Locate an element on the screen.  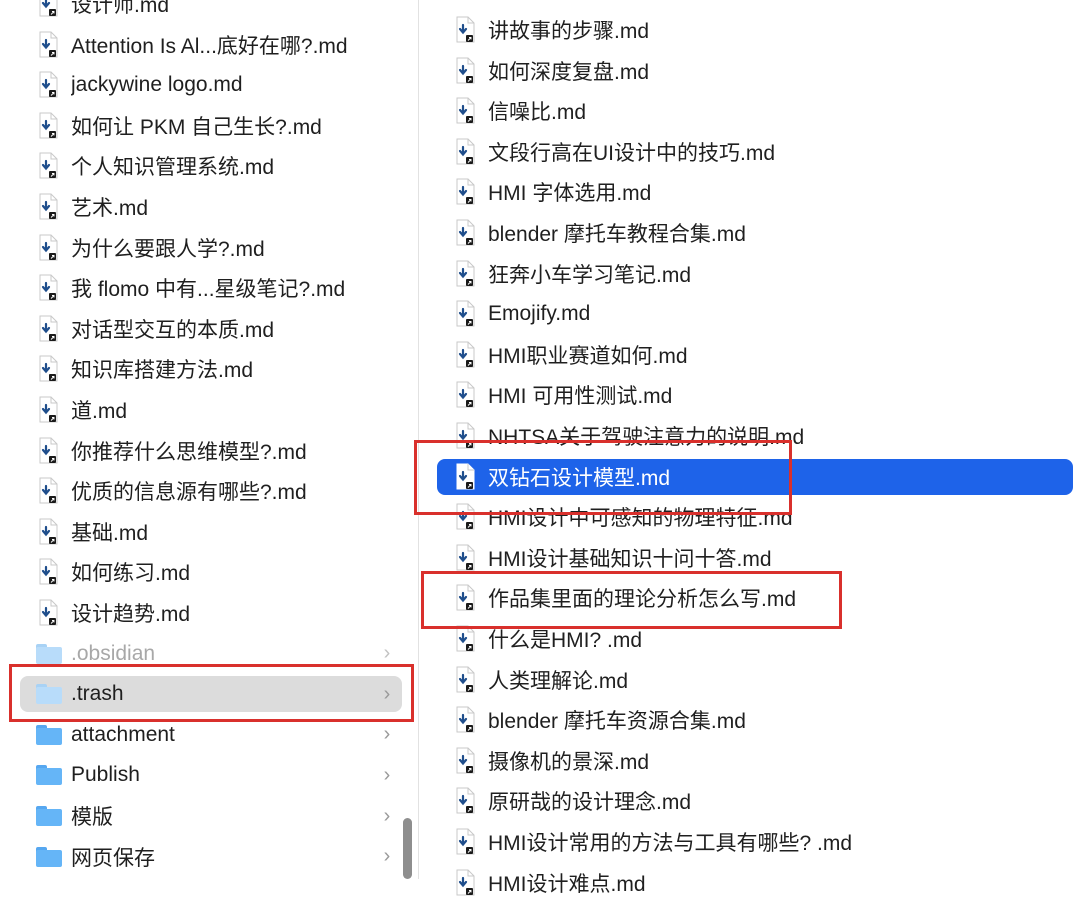
file-item: 设计师.md is located at coordinates (211, 11).